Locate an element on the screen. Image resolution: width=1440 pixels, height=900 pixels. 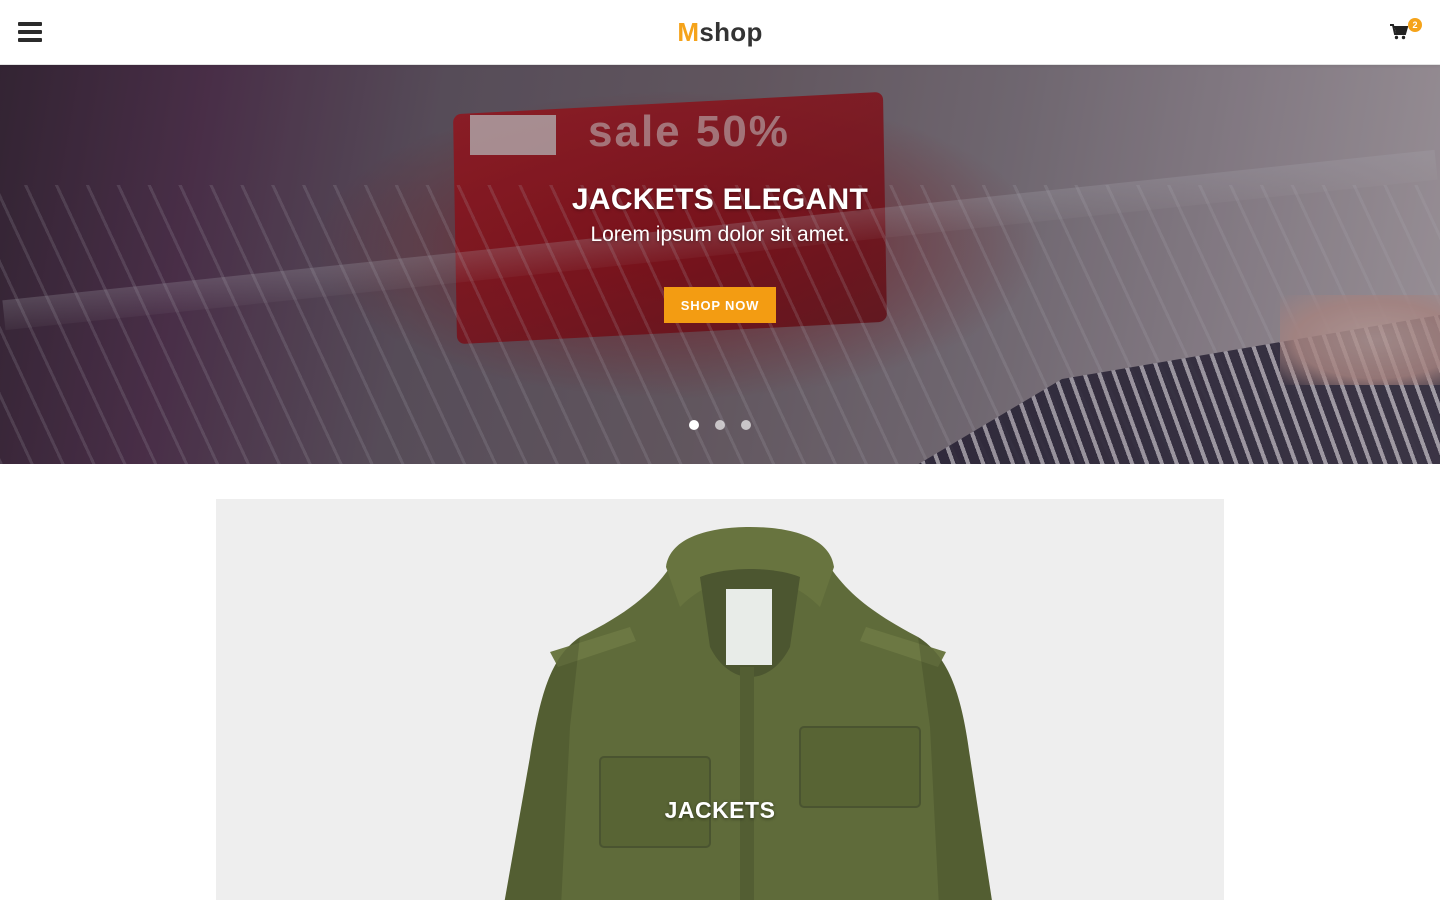
shop-now-button: SHOP NOW is located at coordinates (720, 305).